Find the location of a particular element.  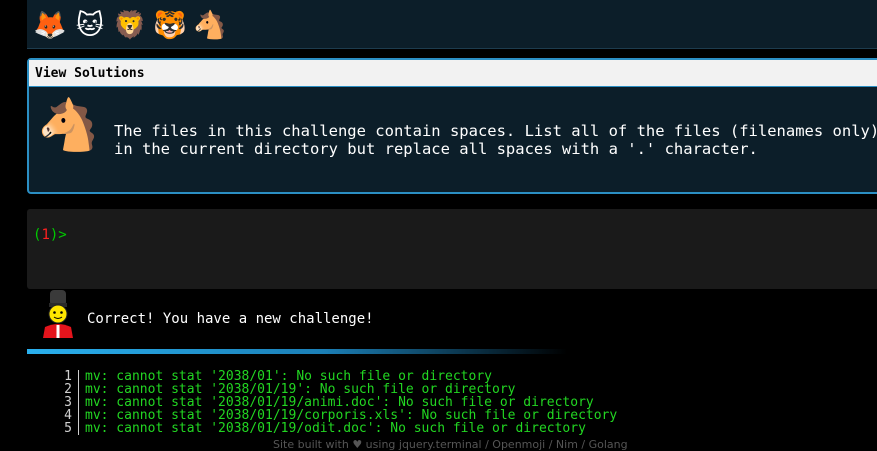

fox-icon: 🦊 is located at coordinates (50, 26).